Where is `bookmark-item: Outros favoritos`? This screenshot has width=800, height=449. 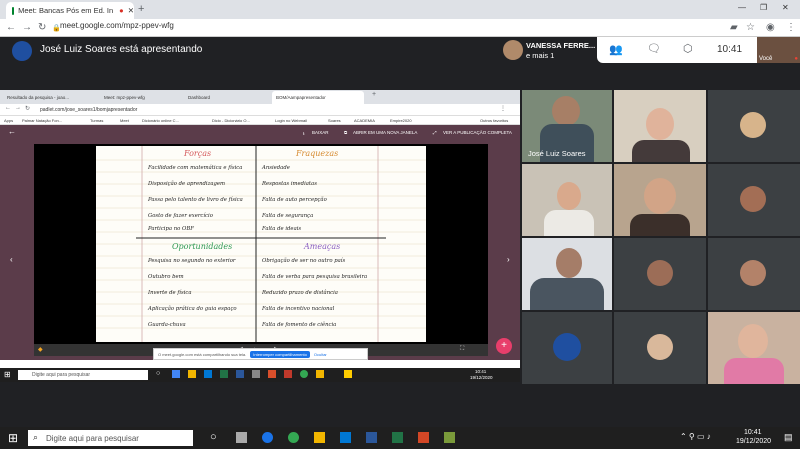 bookmark-item: Outros favoritos is located at coordinates (494, 120).